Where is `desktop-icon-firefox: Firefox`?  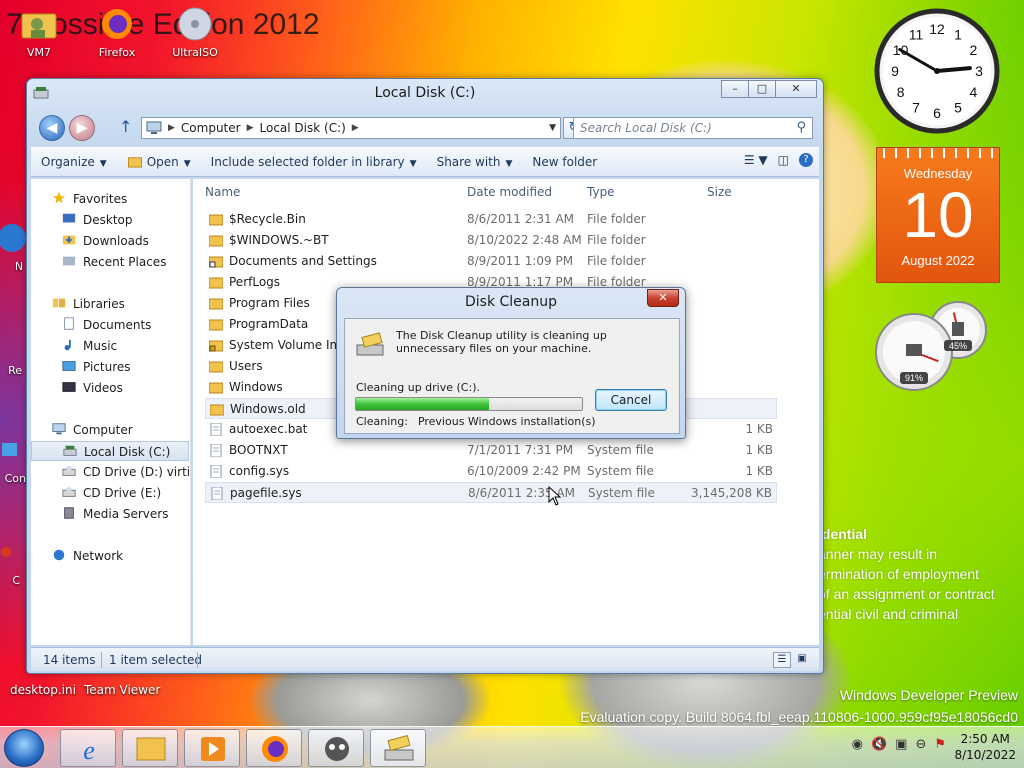 desktop-icon-firefox: Firefox is located at coordinates (117, 32).